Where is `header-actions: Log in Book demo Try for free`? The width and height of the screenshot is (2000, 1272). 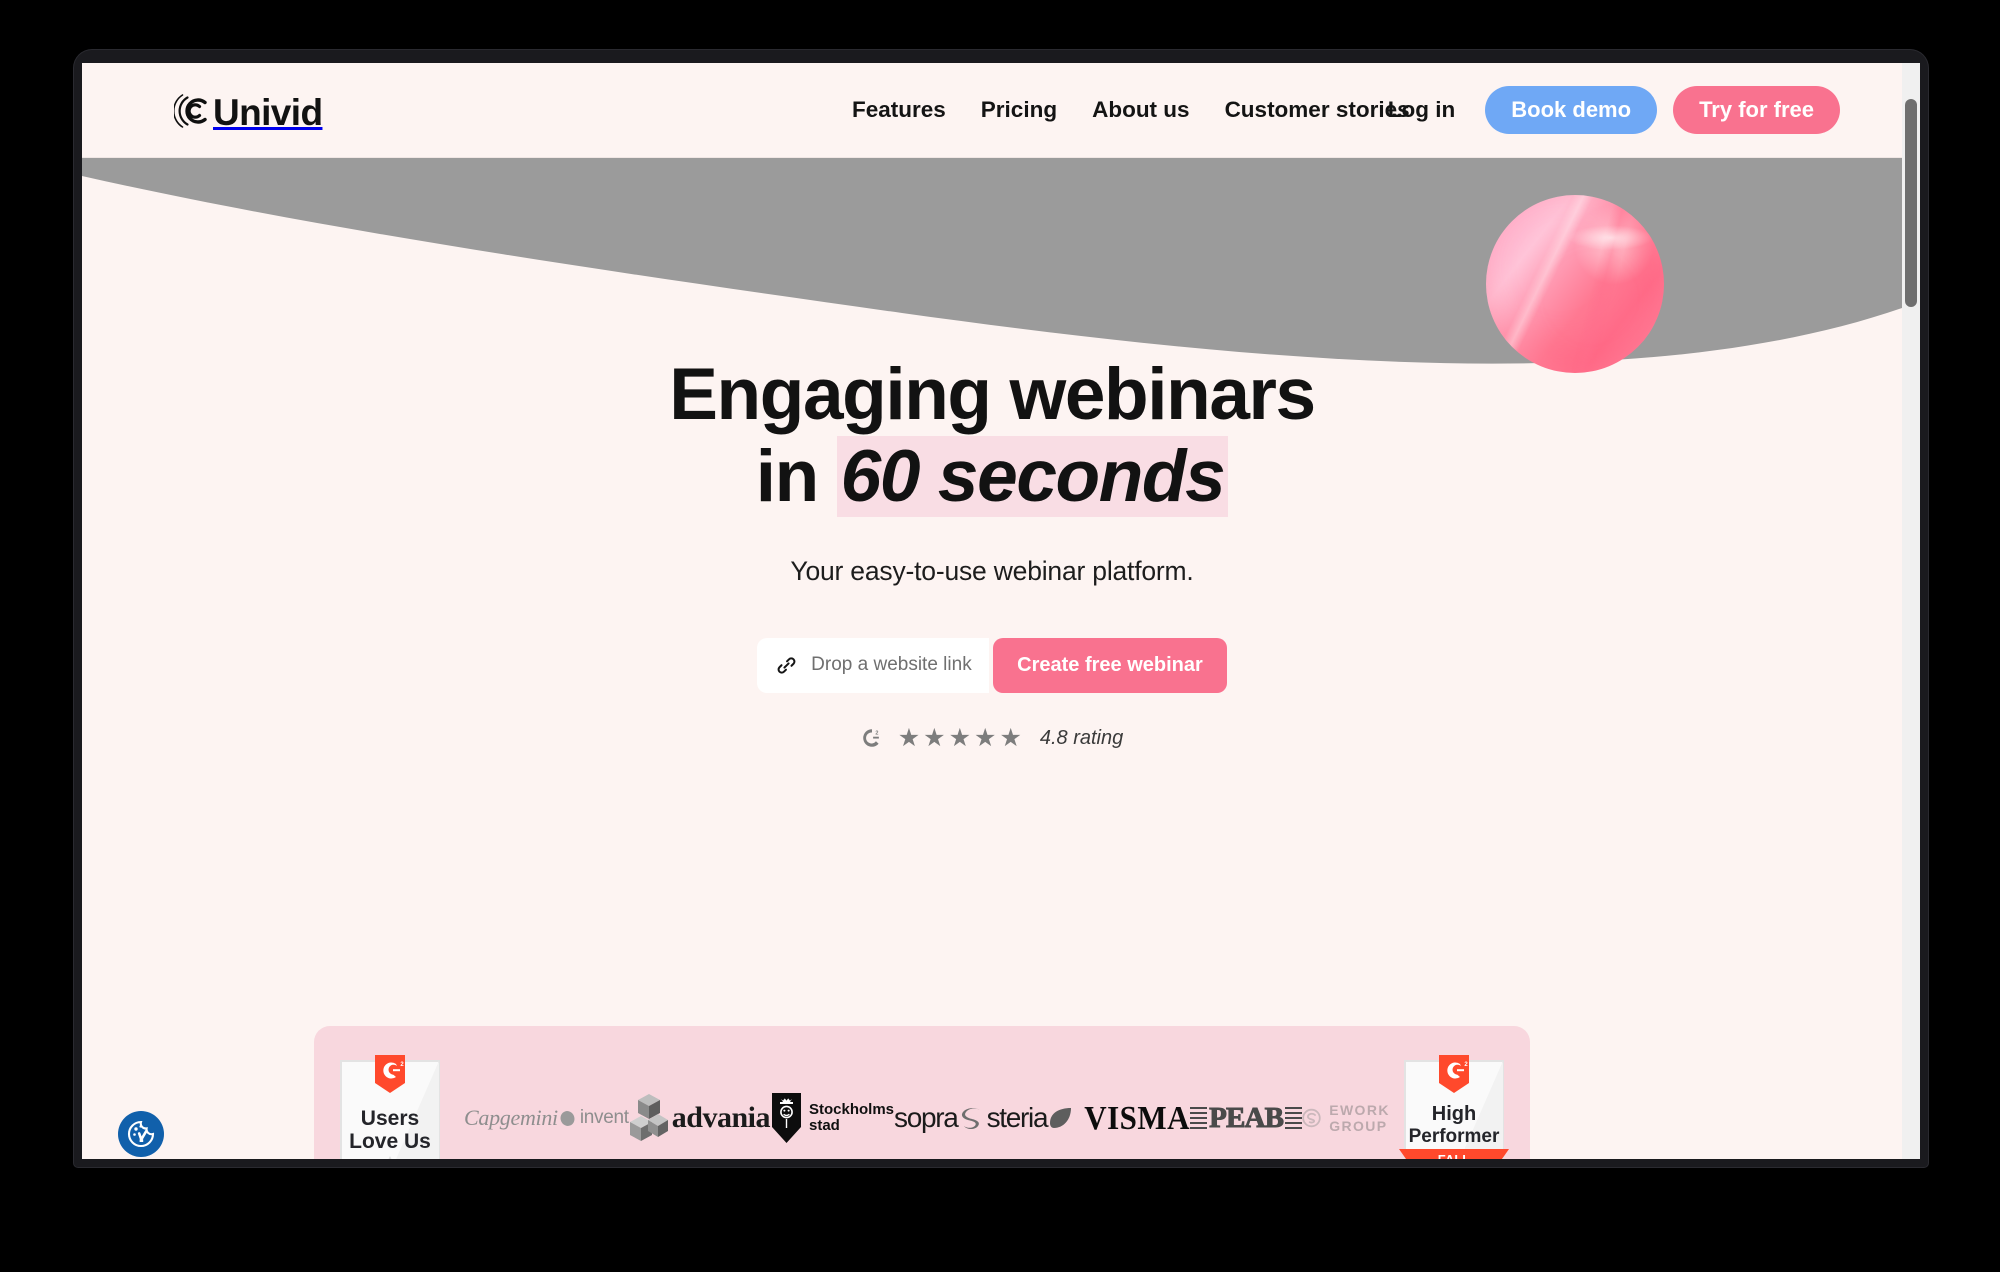
header-actions: Log in Book demo Try for free is located at coordinates (1614, 110).